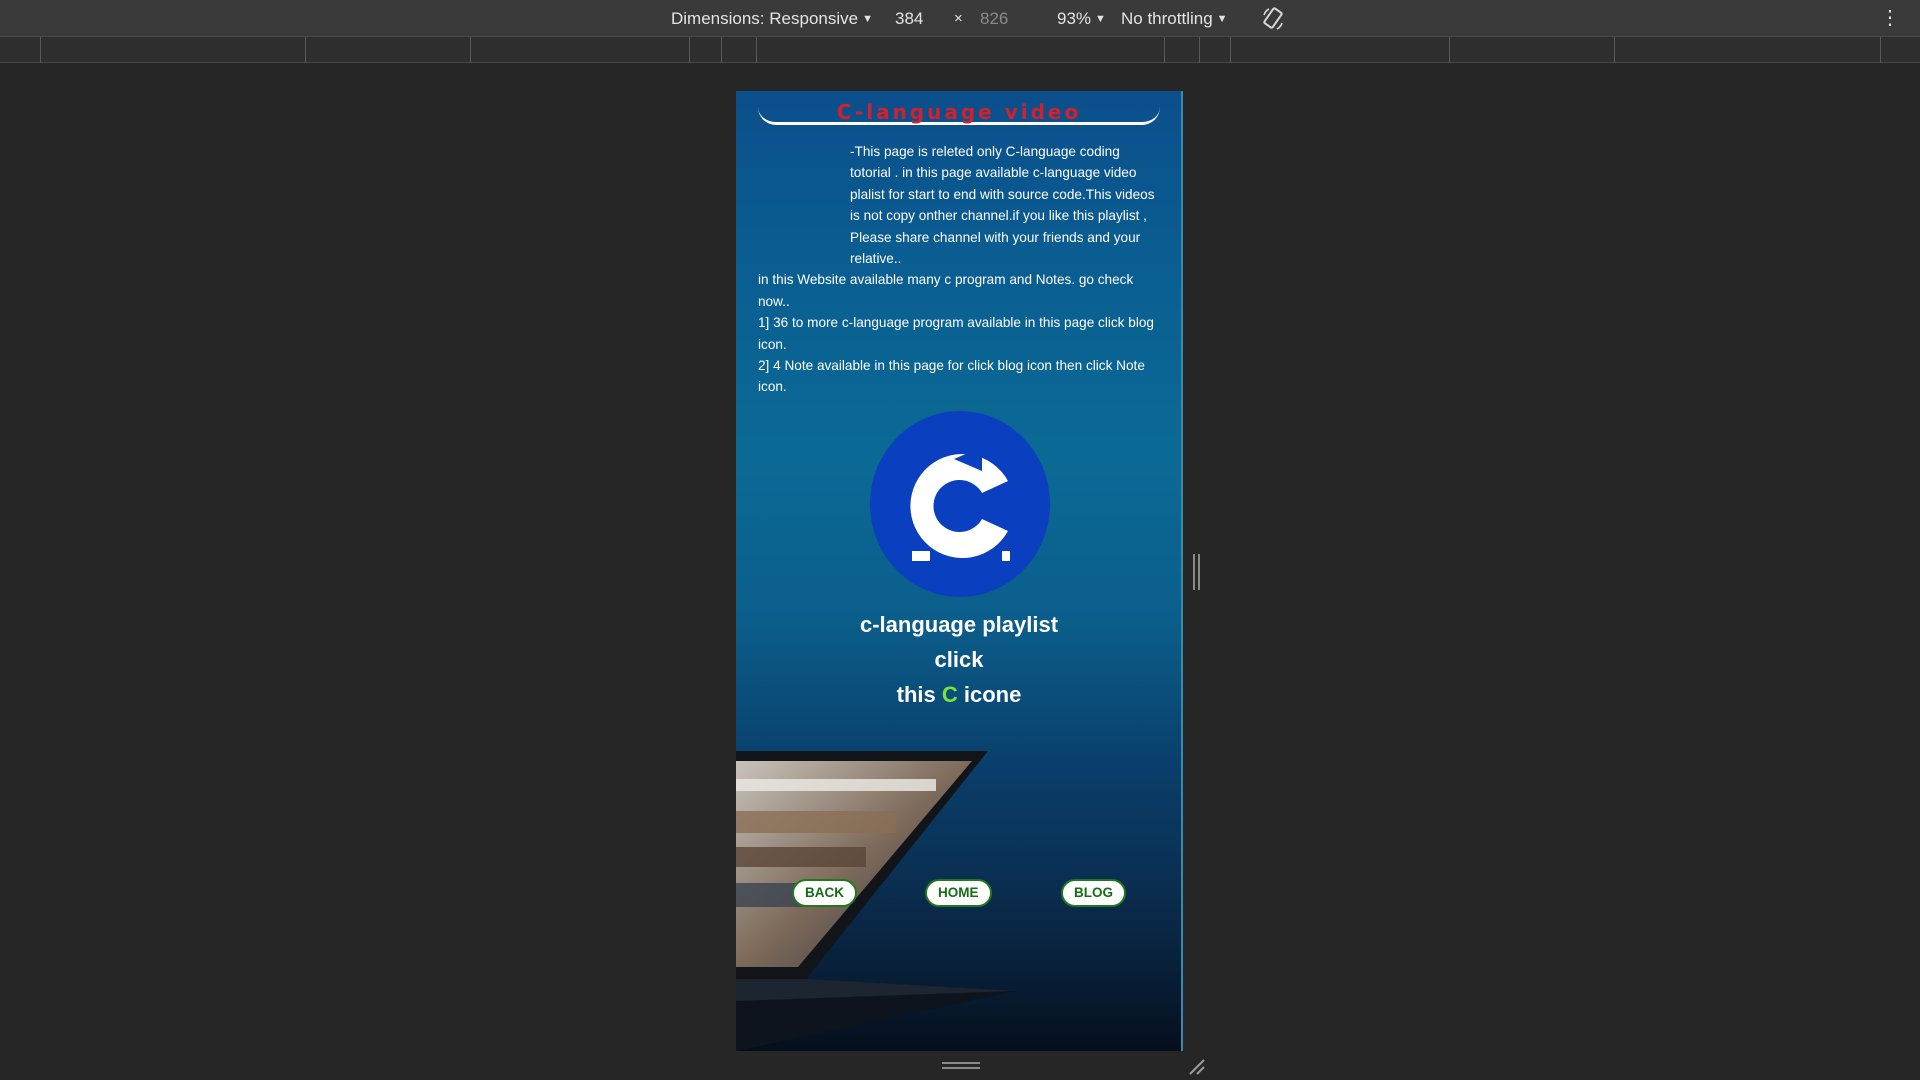 The image size is (1920, 1080). I want to click on title-underline: C-language video, so click(959, 113).